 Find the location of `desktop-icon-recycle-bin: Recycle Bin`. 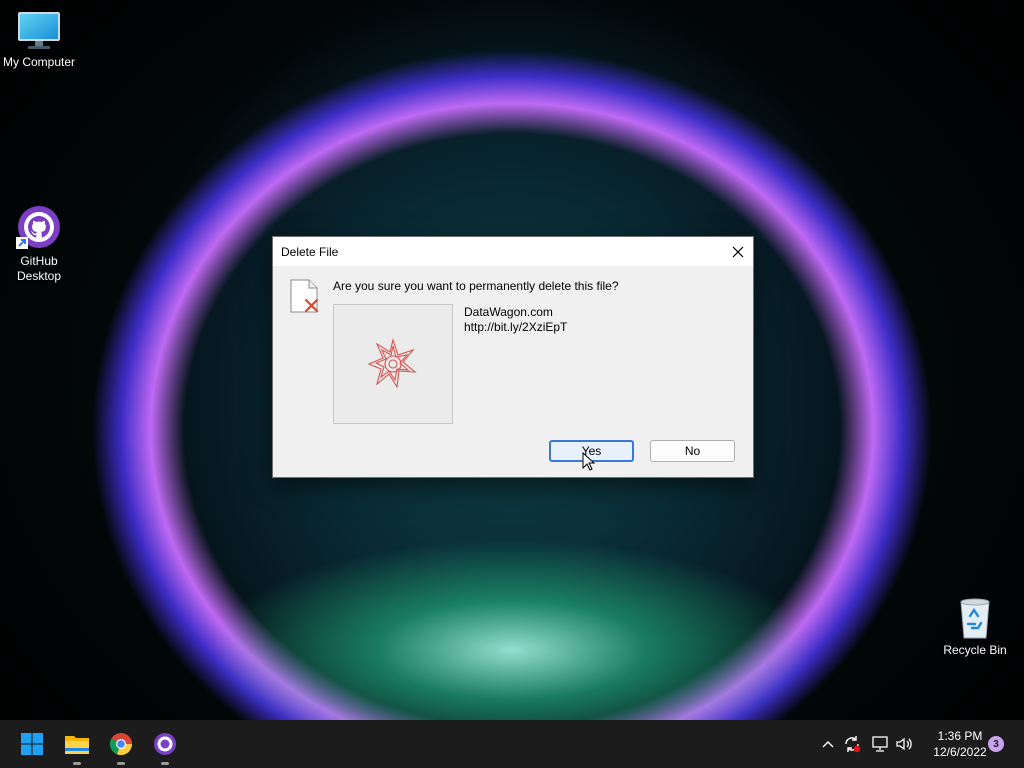

desktop-icon-recycle-bin: Recycle Bin is located at coordinates (975, 627).